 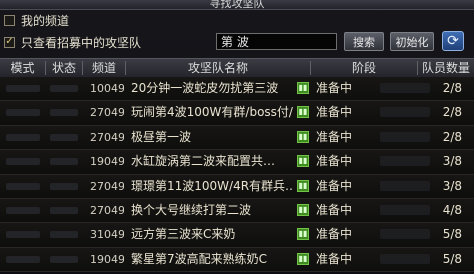 I want to click on search-button: 搜索, so click(x=364, y=41).